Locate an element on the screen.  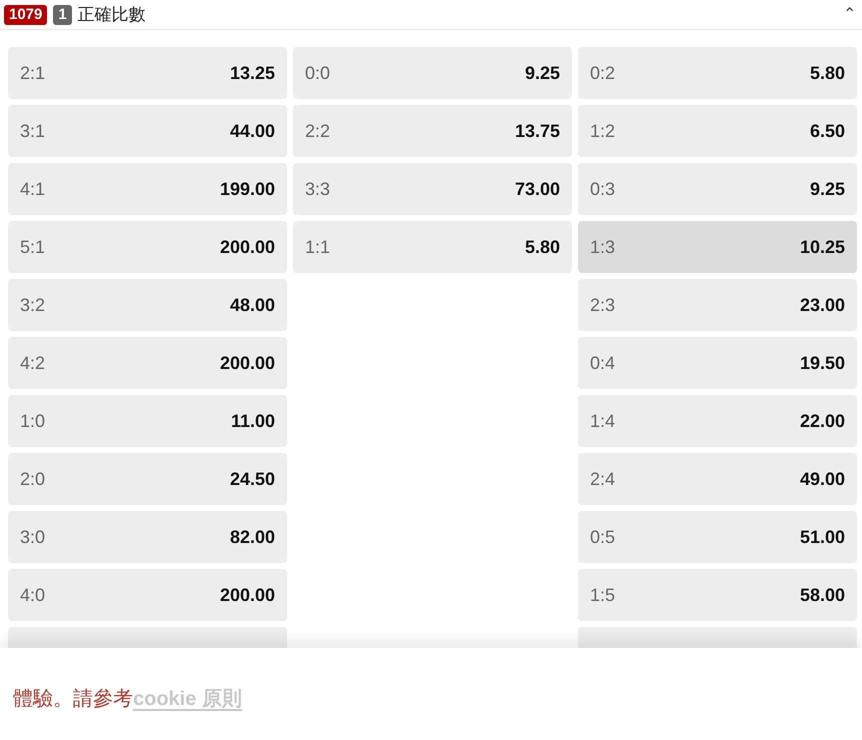
odds-button: 2:3 23.00 is located at coordinates (717, 305).